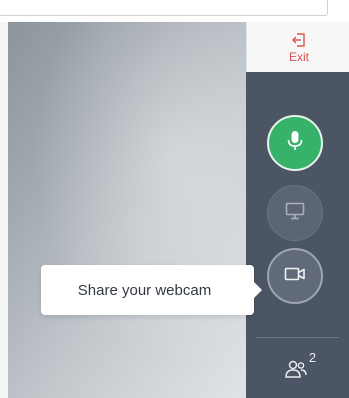 The height and width of the screenshot is (398, 349). I want to click on left-edge, so click(4, 210).